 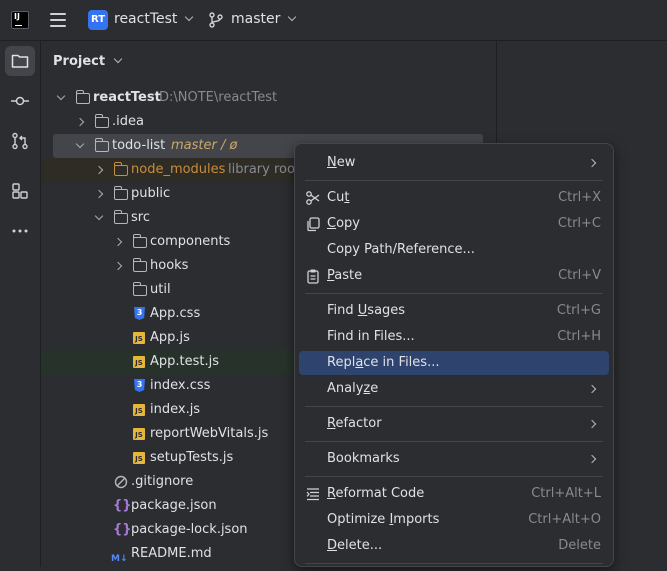 I want to click on ignore-file-icon, so click(x=121, y=482).